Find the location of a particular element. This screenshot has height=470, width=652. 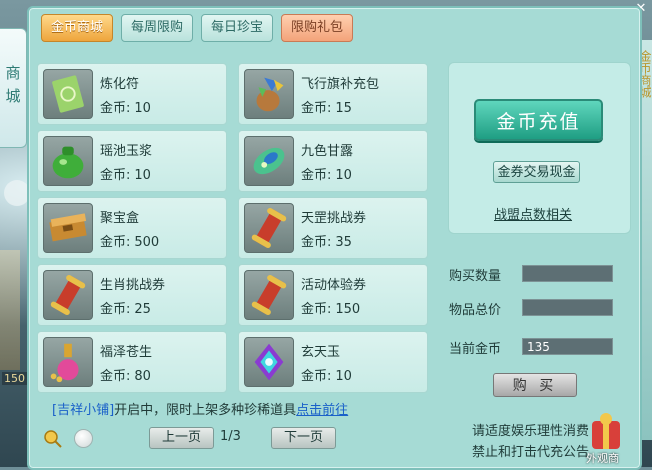

item-name: 聚宝盒 is located at coordinates (120, 218).